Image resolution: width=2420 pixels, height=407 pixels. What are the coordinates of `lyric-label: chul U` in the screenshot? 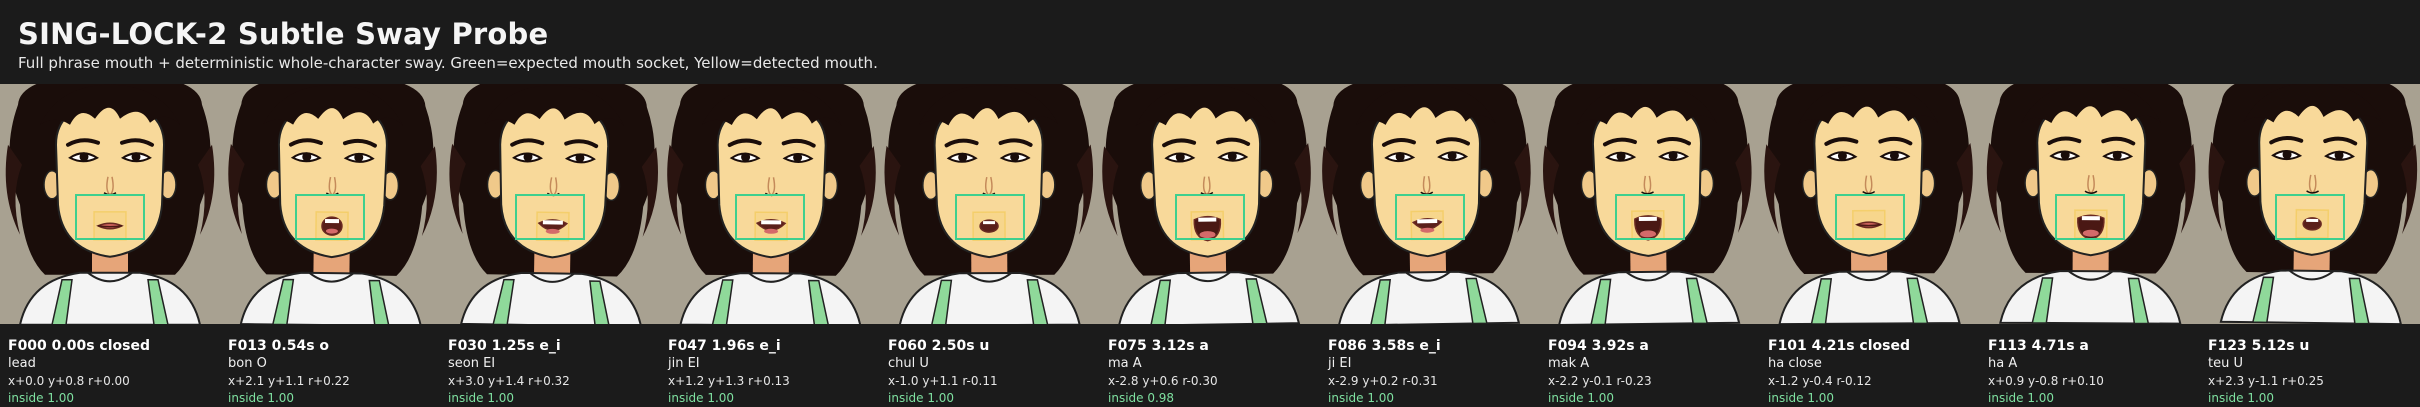 It's located at (908, 363).